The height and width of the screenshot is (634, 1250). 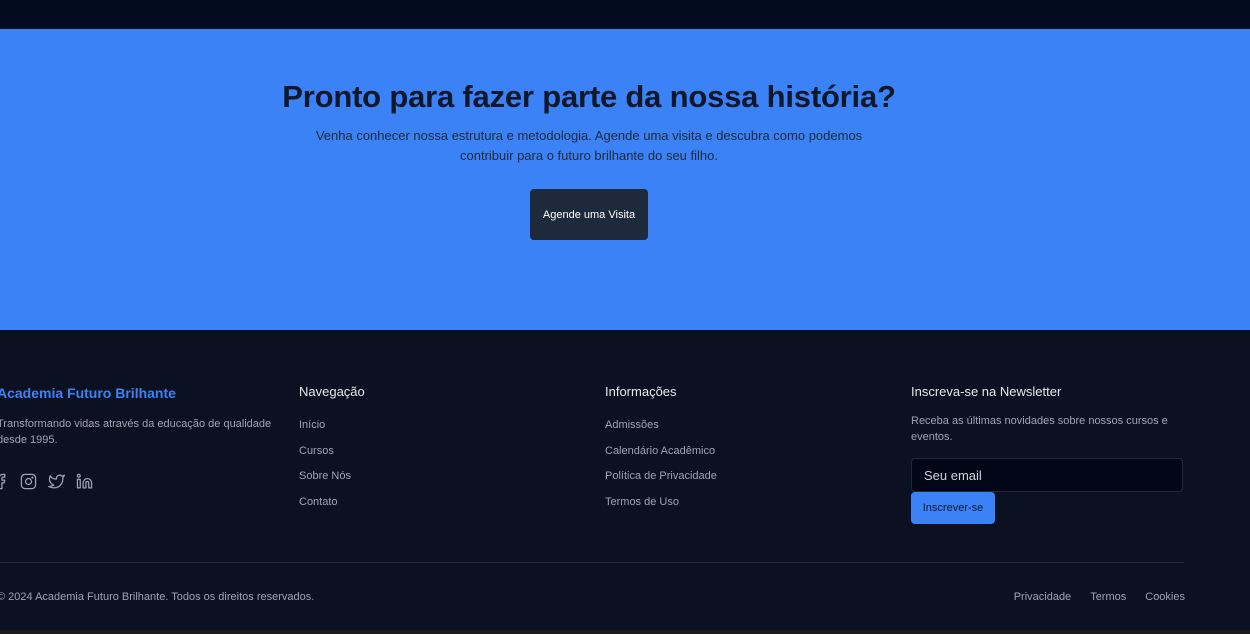 What do you see at coordinates (332, 391) in the screenshot?
I see `navigation-title: Navegação` at bounding box center [332, 391].